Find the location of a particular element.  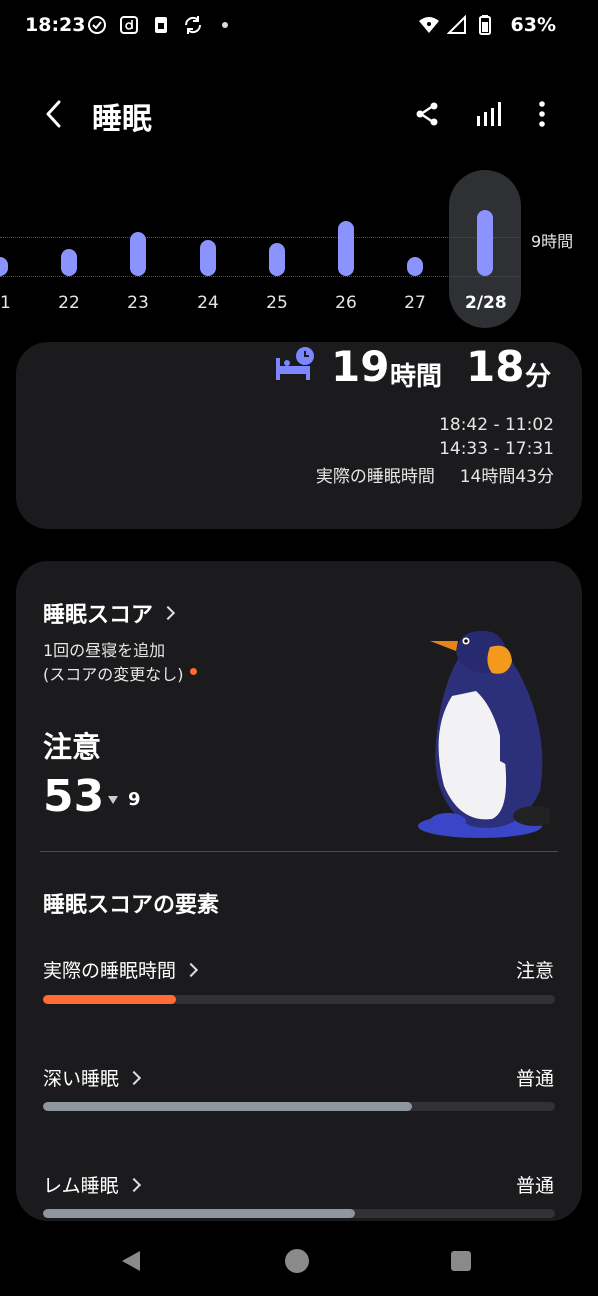

factor-status: 注意 is located at coordinates (534, 971).